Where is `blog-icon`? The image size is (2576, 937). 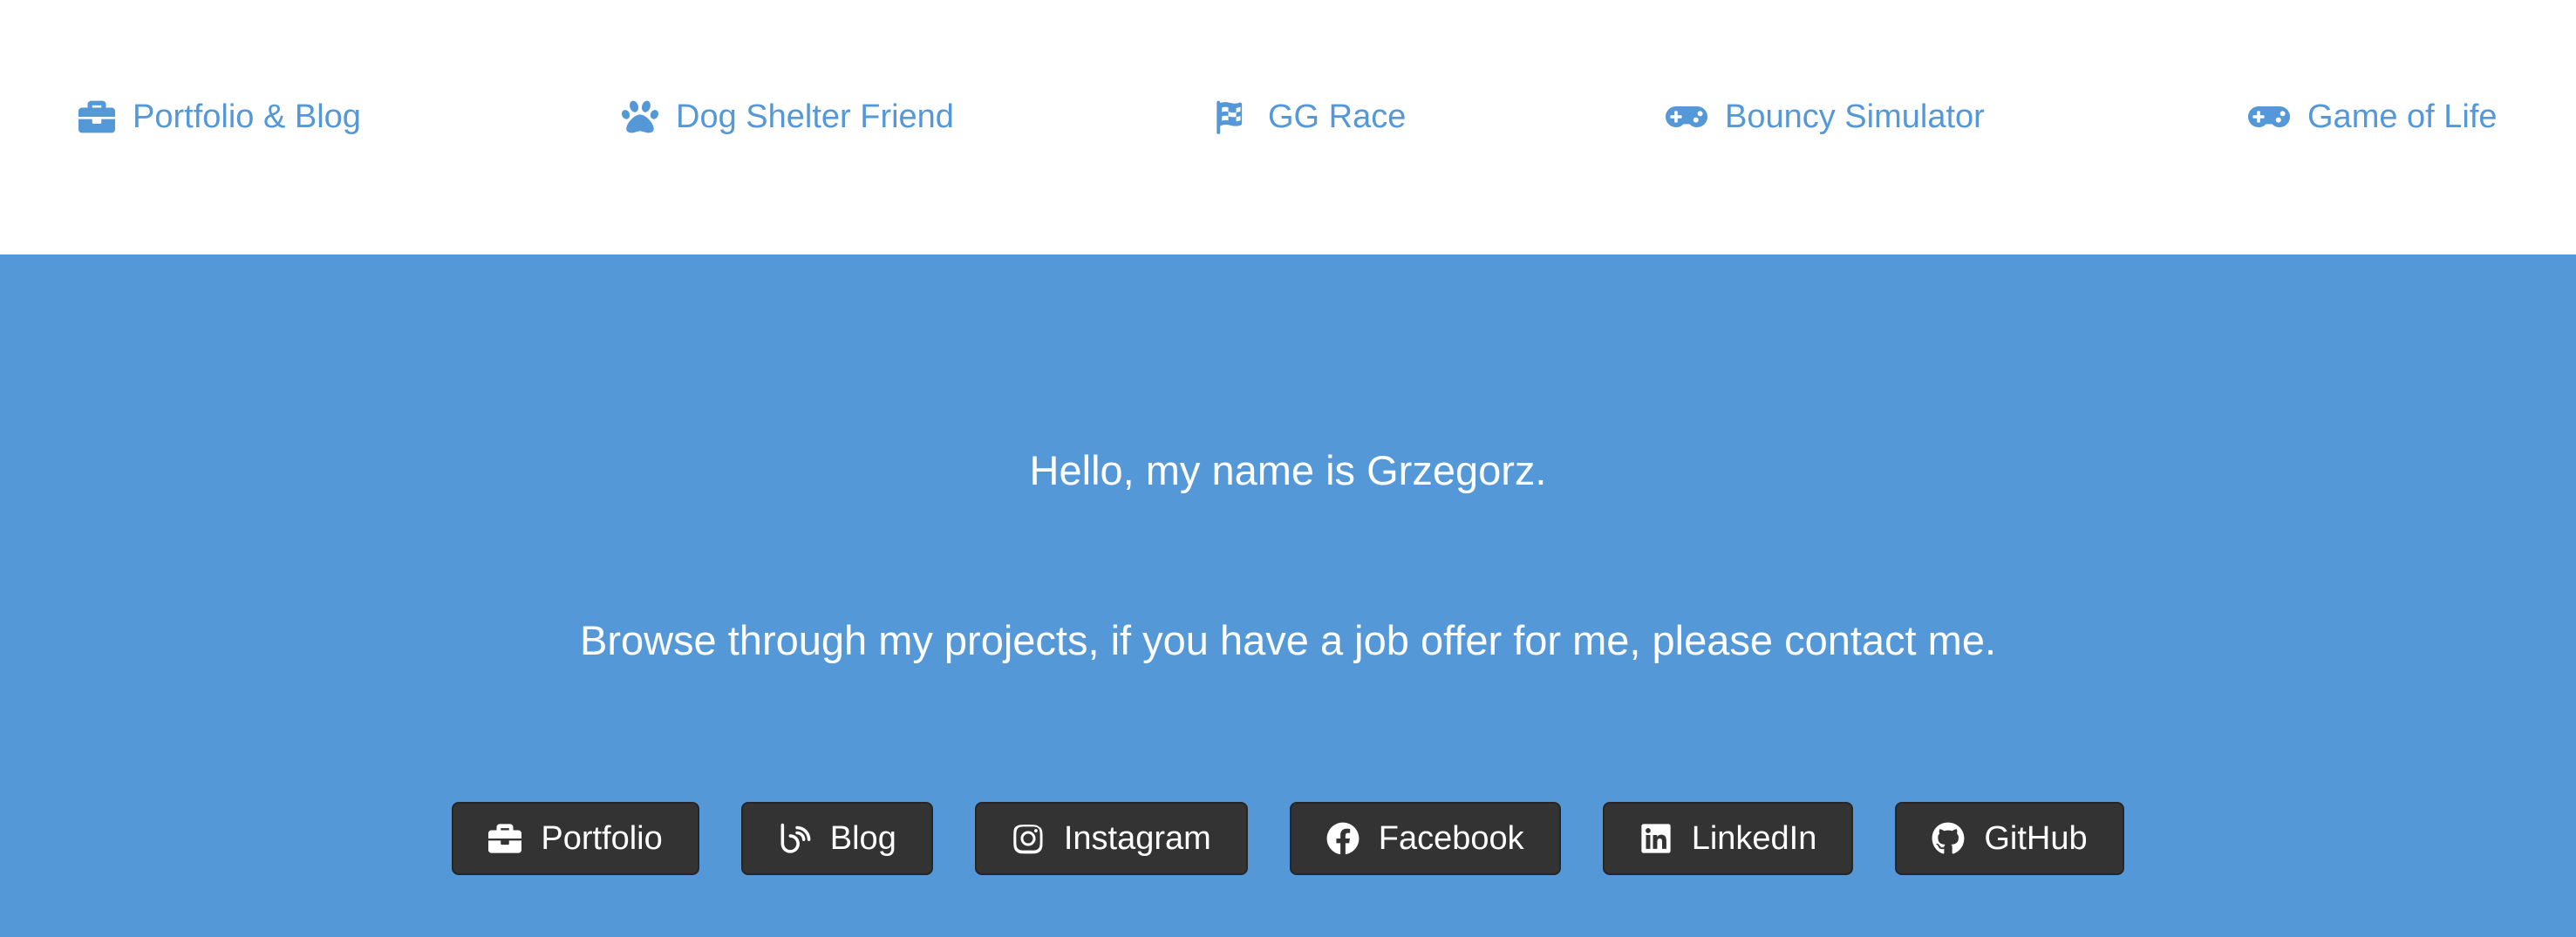
blog-icon is located at coordinates (795, 838).